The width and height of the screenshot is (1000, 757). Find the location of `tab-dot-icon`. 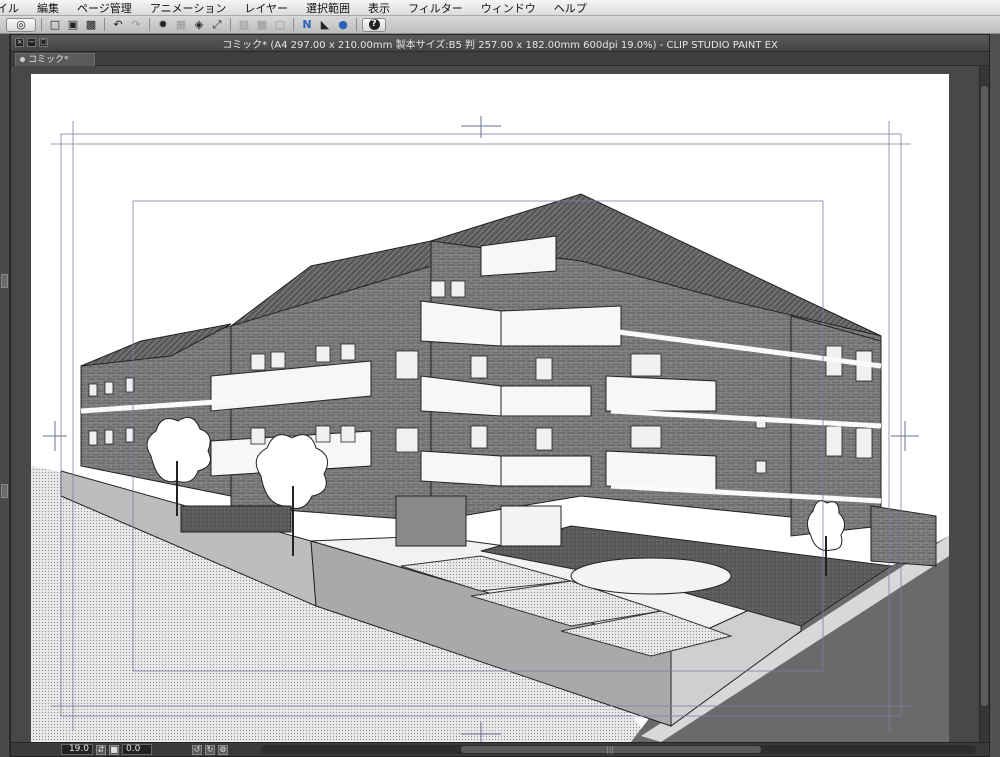

tab-dot-icon is located at coordinates (22, 59).